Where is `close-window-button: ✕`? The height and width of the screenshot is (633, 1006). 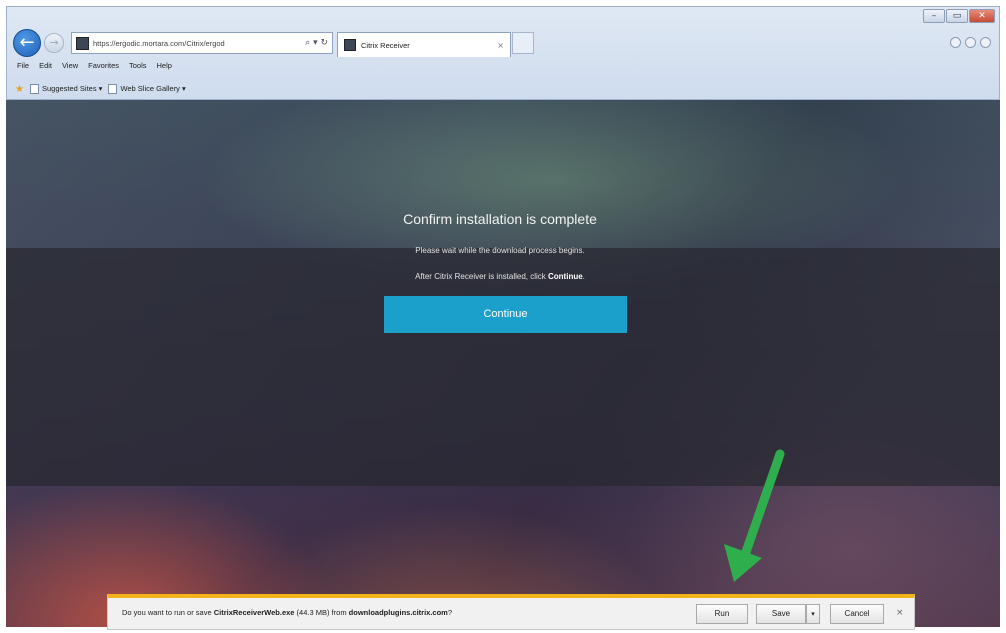 close-window-button: ✕ is located at coordinates (982, 16).